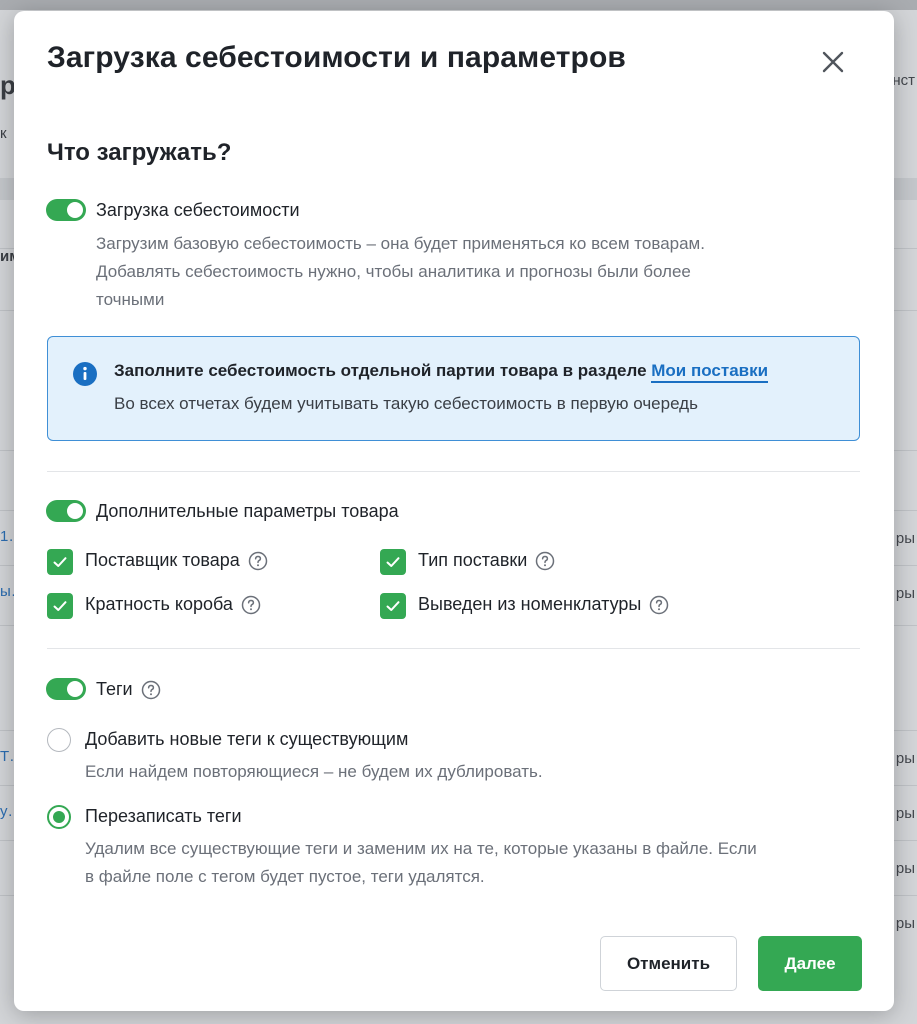  I want to click on extra-params-toggle, so click(66, 511).